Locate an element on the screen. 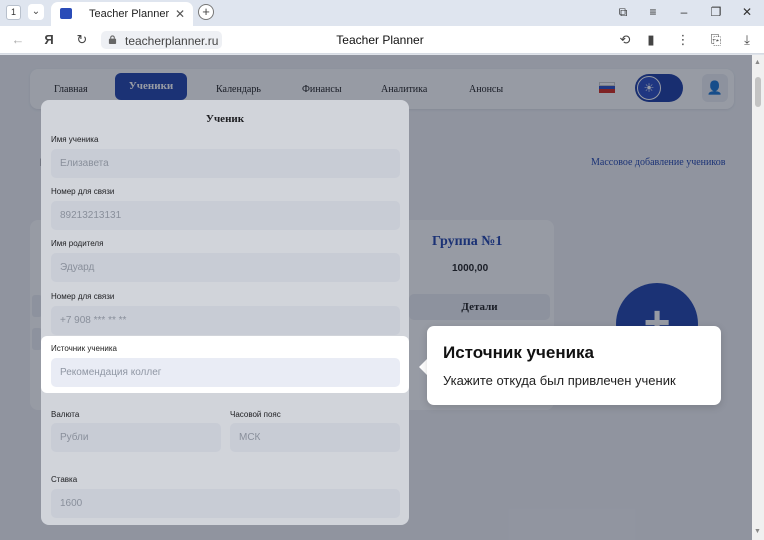 This screenshot has height=540, width=764. reload-icon: ↻ is located at coordinates (82, 40).